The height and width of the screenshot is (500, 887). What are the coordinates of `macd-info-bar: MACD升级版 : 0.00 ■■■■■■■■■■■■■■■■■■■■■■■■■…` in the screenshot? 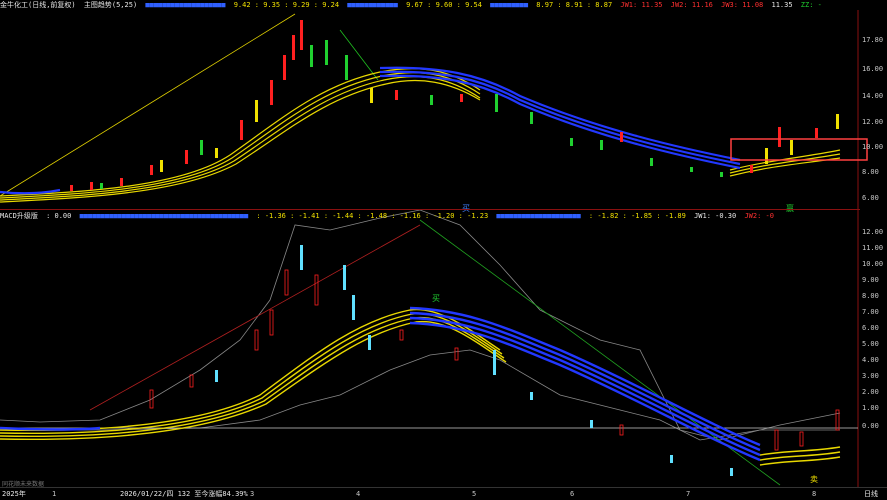 It's located at (387, 216).